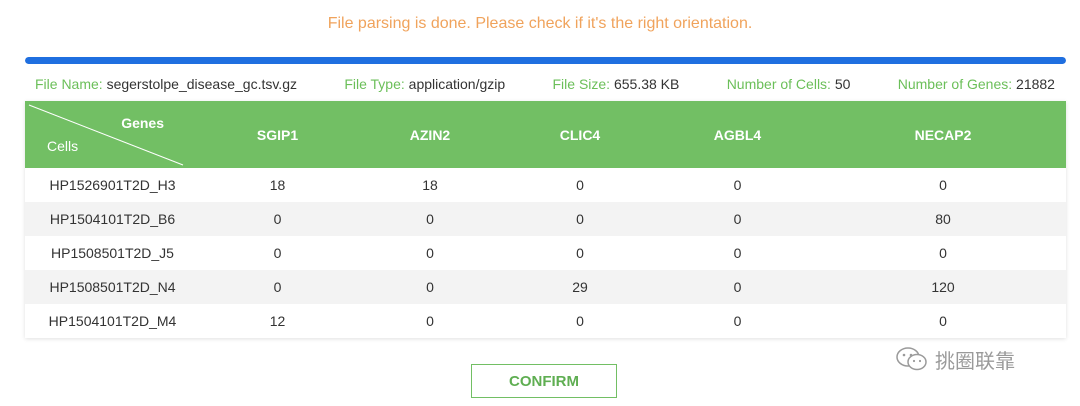  I want to click on corner-cells-label: Cells, so click(63, 146).